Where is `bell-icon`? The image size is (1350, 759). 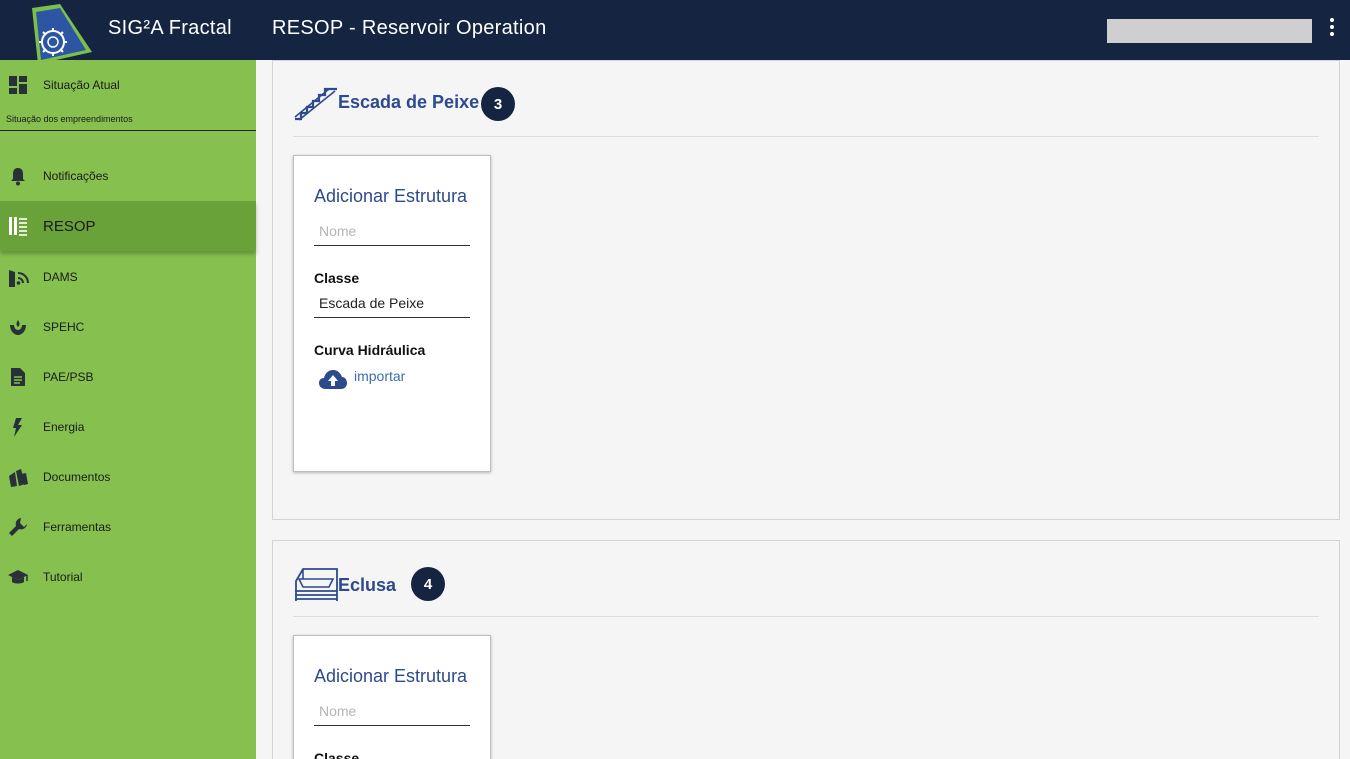
bell-icon is located at coordinates (18, 177).